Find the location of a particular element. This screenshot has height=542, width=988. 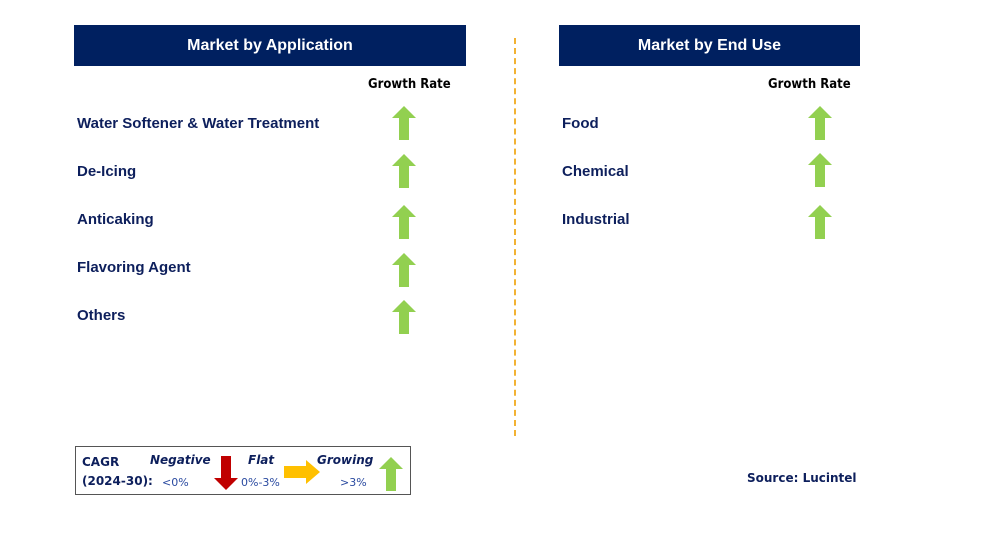

legend-flat-range: 0%-3% is located at coordinates (260, 482).